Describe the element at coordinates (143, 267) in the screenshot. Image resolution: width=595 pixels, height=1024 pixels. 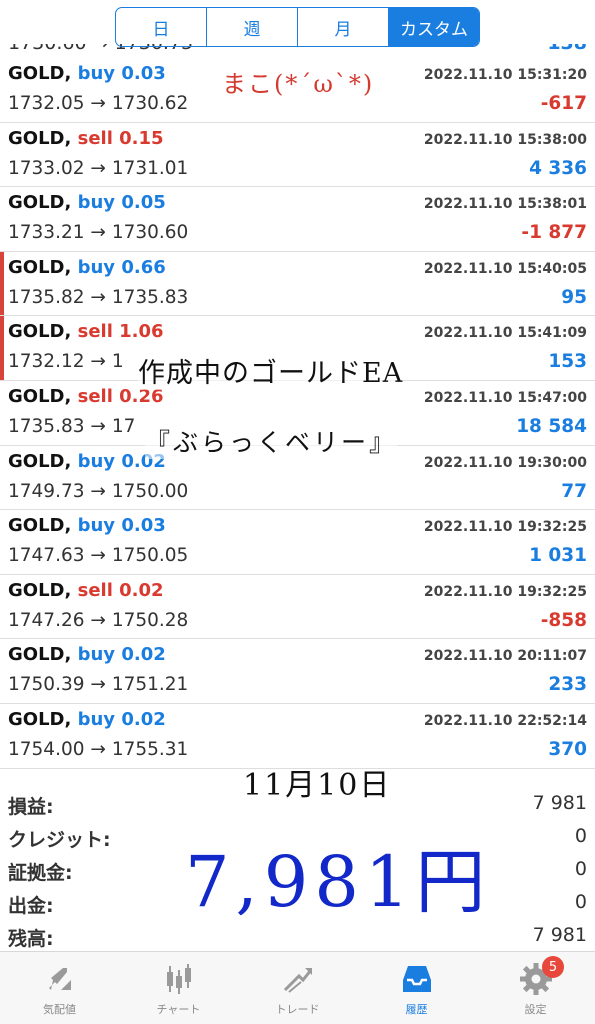
I see `trade-volume: 0.66` at that location.